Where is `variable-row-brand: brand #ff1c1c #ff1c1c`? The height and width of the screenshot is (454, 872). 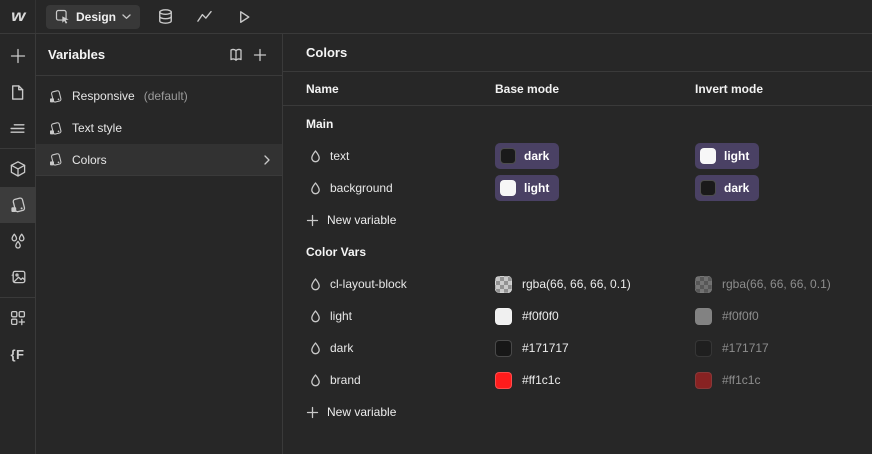 variable-row-brand: brand #ff1c1c #ff1c1c is located at coordinates (577, 380).